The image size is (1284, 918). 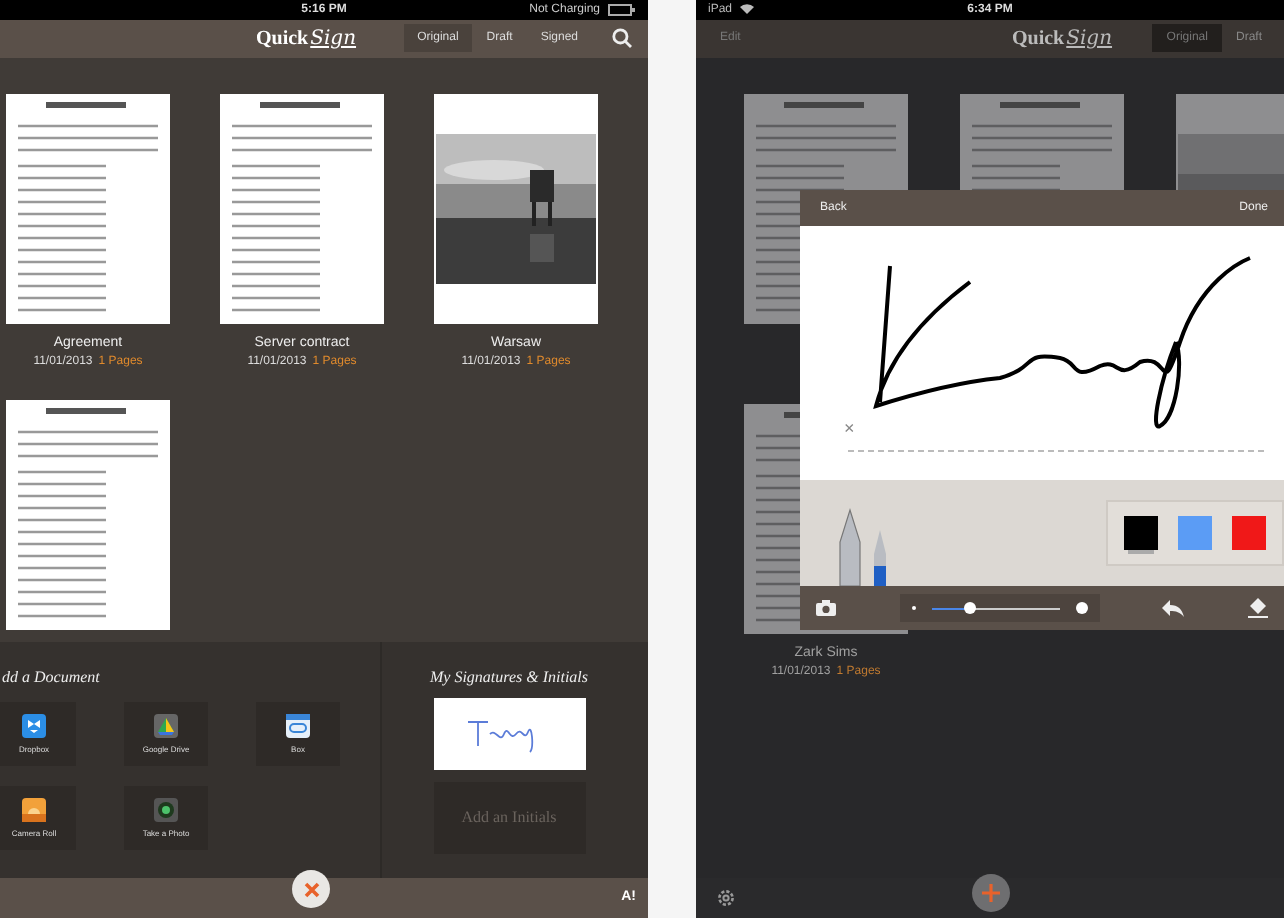 I want to click on section-heading: My Signatures & Initials, so click(x=509, y=676).